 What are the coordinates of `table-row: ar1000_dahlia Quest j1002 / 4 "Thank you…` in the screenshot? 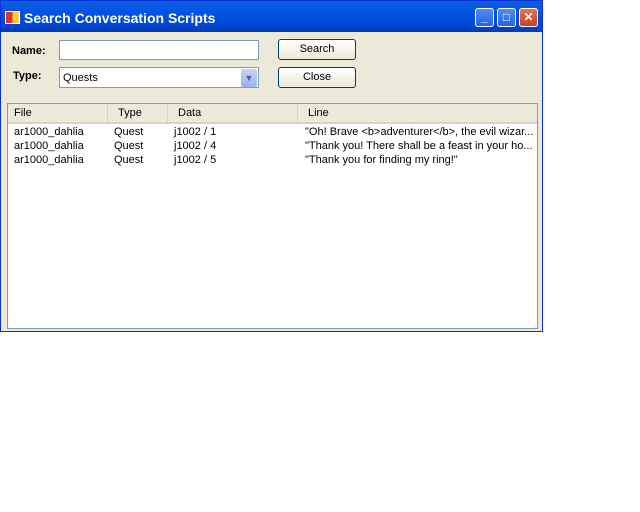 It's located at (272, 146).